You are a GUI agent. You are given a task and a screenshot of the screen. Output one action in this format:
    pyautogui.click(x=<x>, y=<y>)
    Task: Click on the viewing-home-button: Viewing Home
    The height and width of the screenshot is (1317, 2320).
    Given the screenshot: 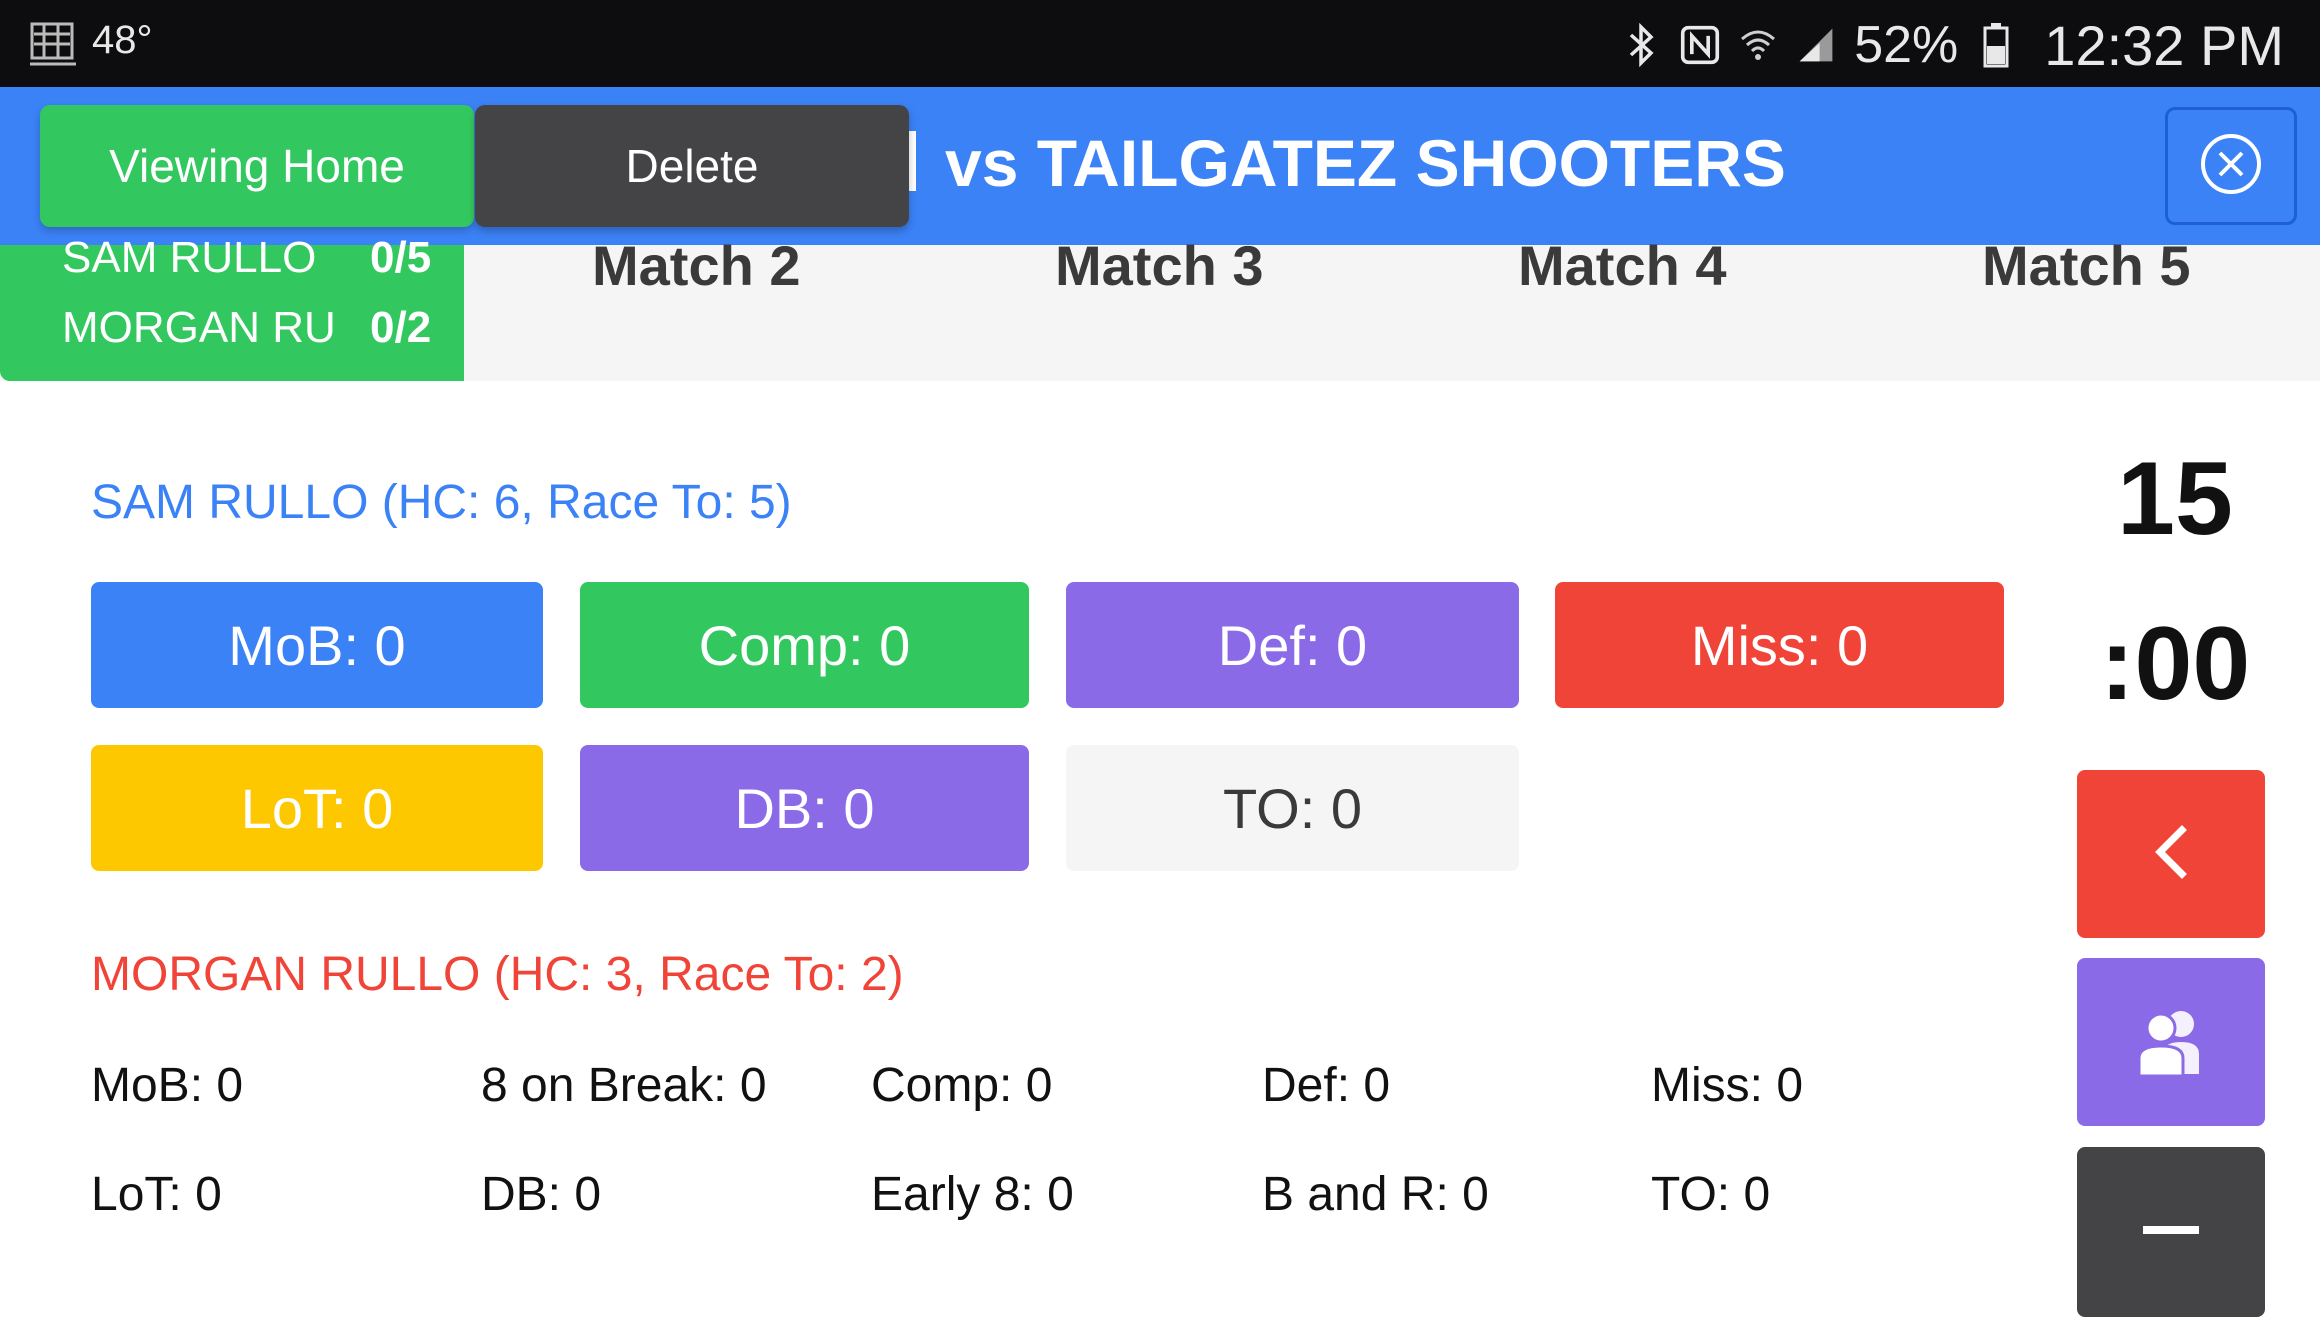 What is the action you would take?
    pyautogui.click(x=257, y=166)
    